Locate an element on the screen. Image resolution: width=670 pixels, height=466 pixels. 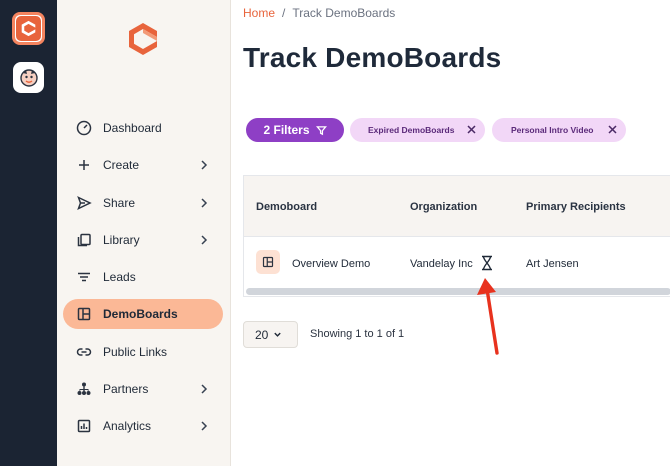
hourglass-icon is located at coordinates (487, 263).